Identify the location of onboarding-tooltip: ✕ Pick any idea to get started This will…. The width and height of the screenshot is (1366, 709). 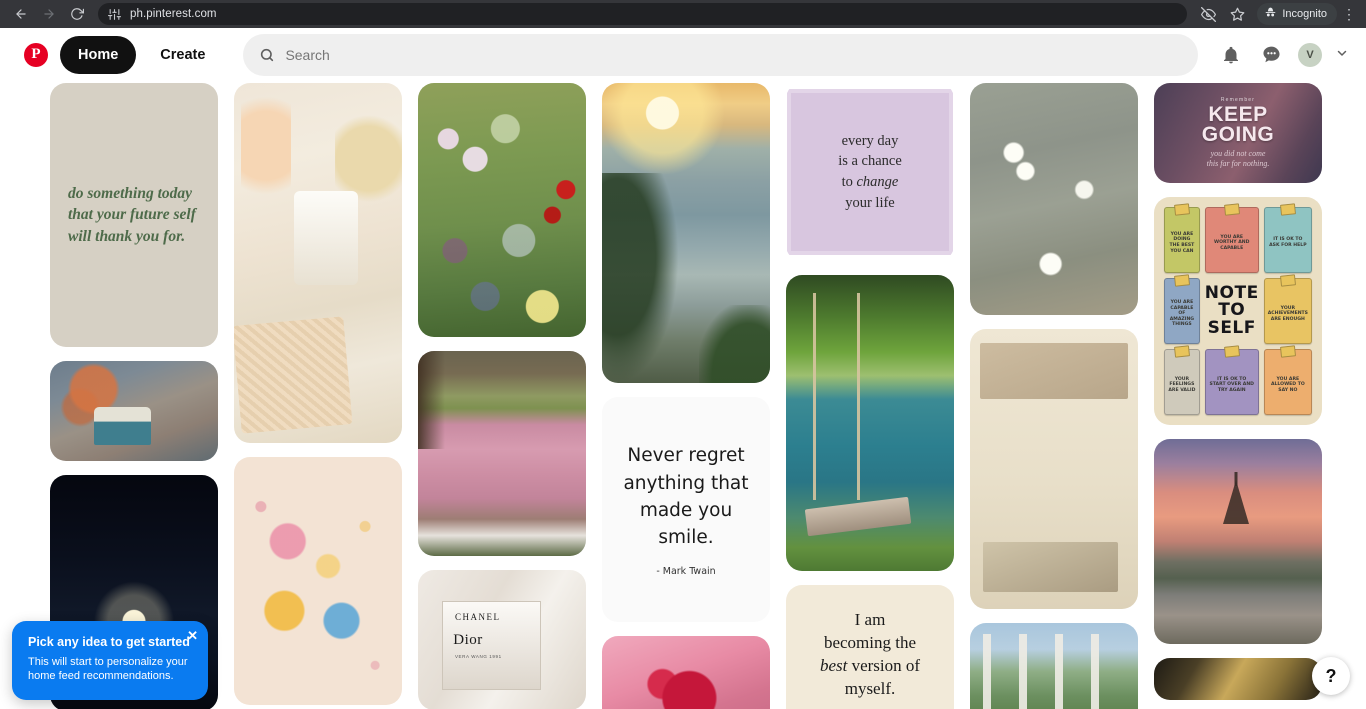
(110, 660).